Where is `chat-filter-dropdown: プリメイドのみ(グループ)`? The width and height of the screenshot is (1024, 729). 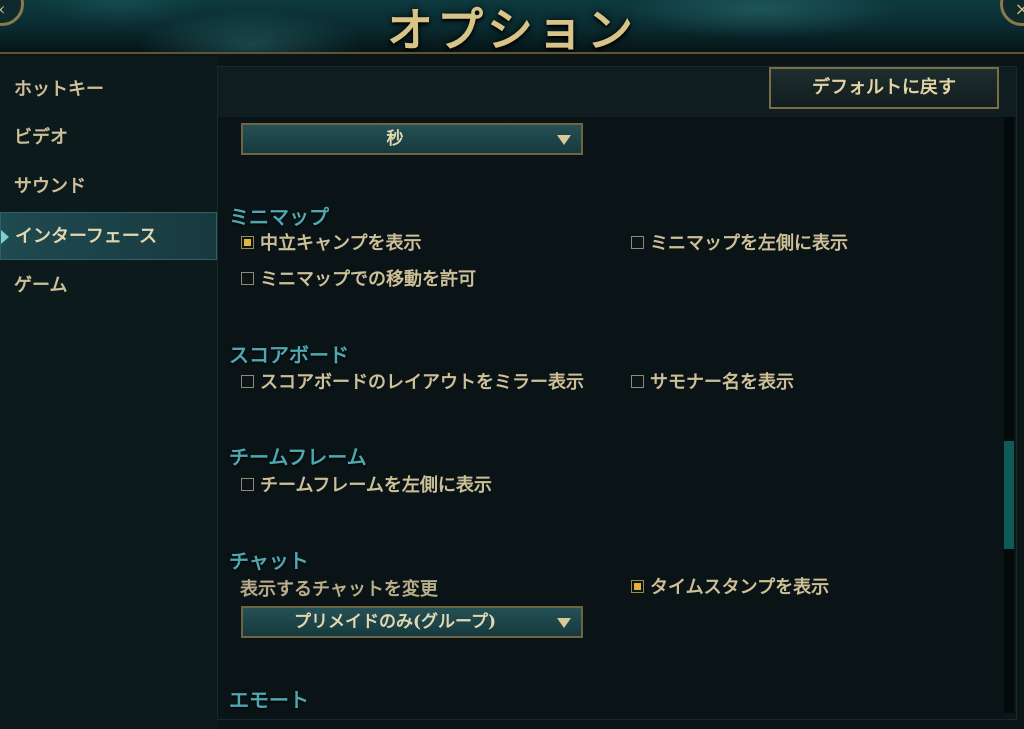 chat-filter-dropdown: プリメイドのみ(グループ) is located at coordinates (412, 622).